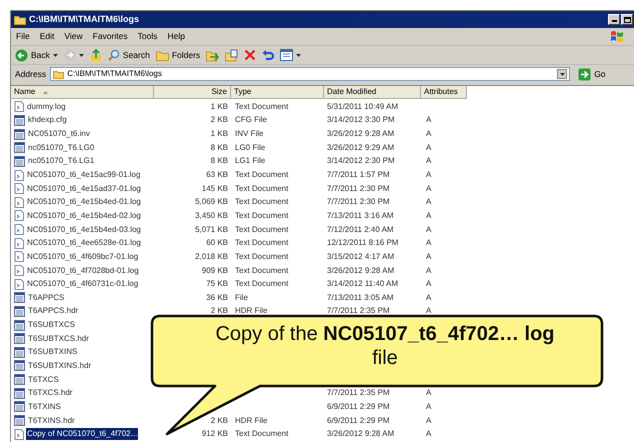  I want to click on file-name: NC051070_t6.inv, so click(59, 134).